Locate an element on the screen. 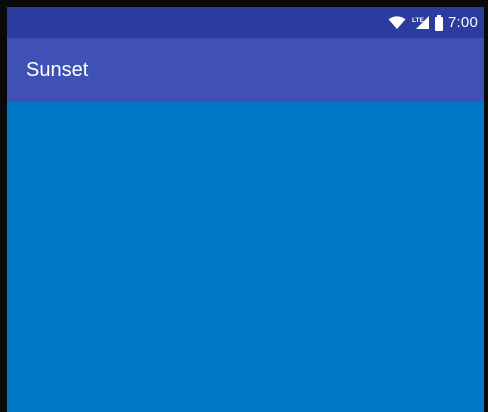 This screenshot has width=488, height=412. cellular-signal-icon: LTE is located at coordinates (420, 22).